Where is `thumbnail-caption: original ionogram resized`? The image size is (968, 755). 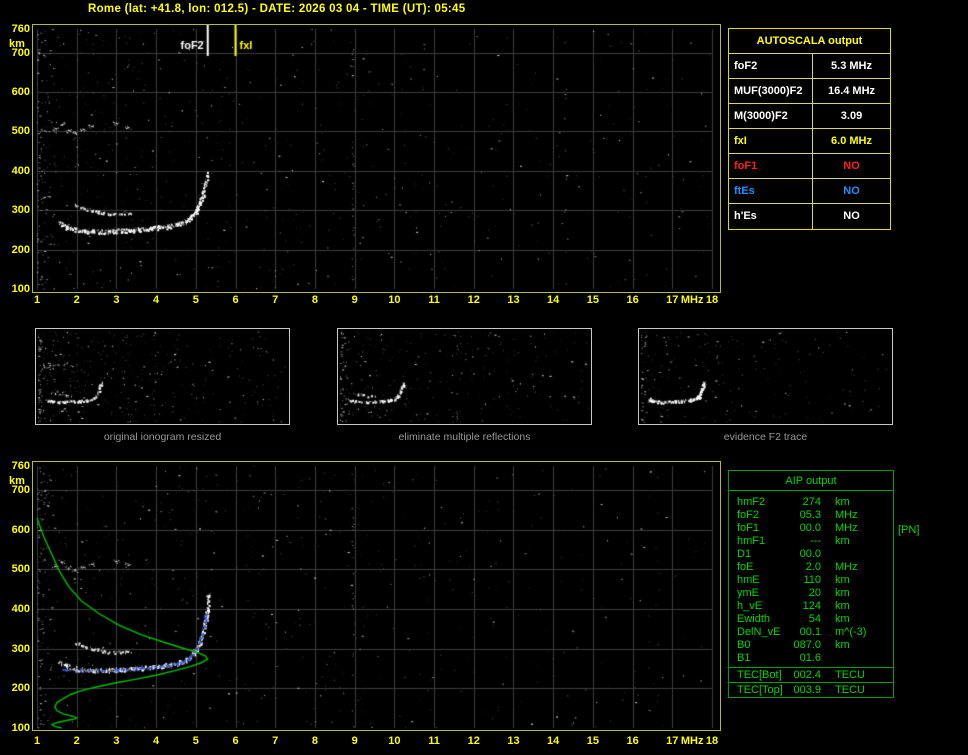
thumbnail-caption: original ionogram resized is located at coordinates (162, 437).